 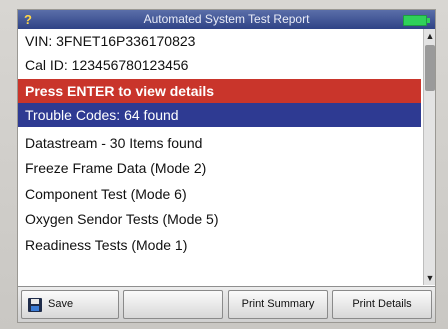 What do you see at coordinates (61, 304) in the screenshot?
I see `save-button-label: Save` at bounding box center [61, 304].